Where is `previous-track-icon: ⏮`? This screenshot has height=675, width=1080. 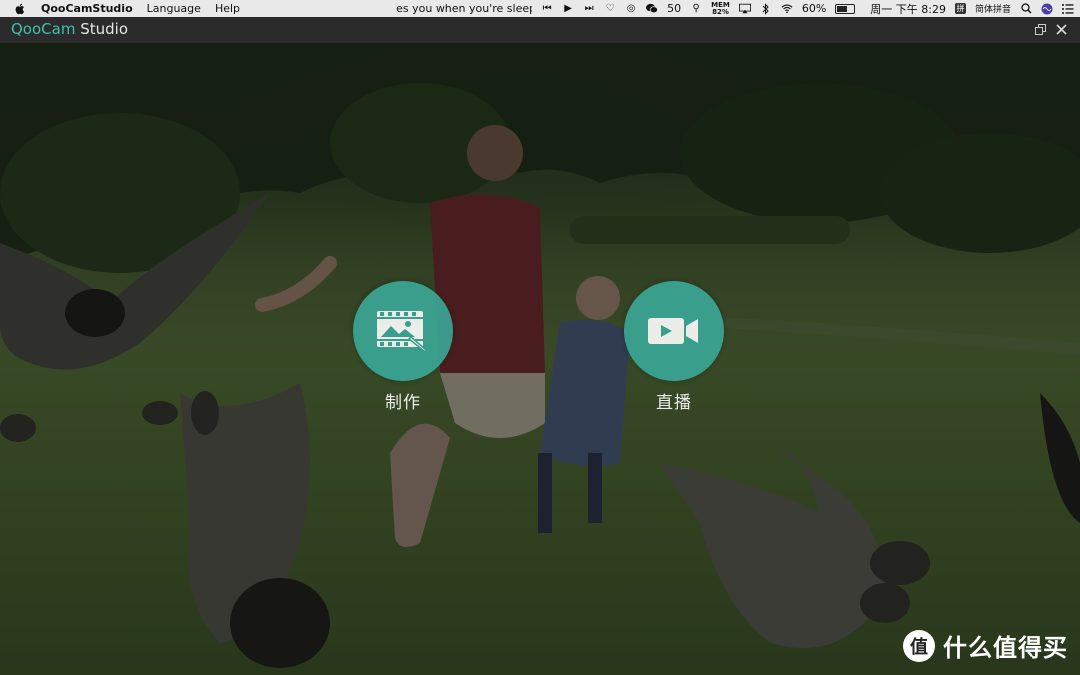
previous-track-icon: ⏮ is located at coordinates (547, 9).